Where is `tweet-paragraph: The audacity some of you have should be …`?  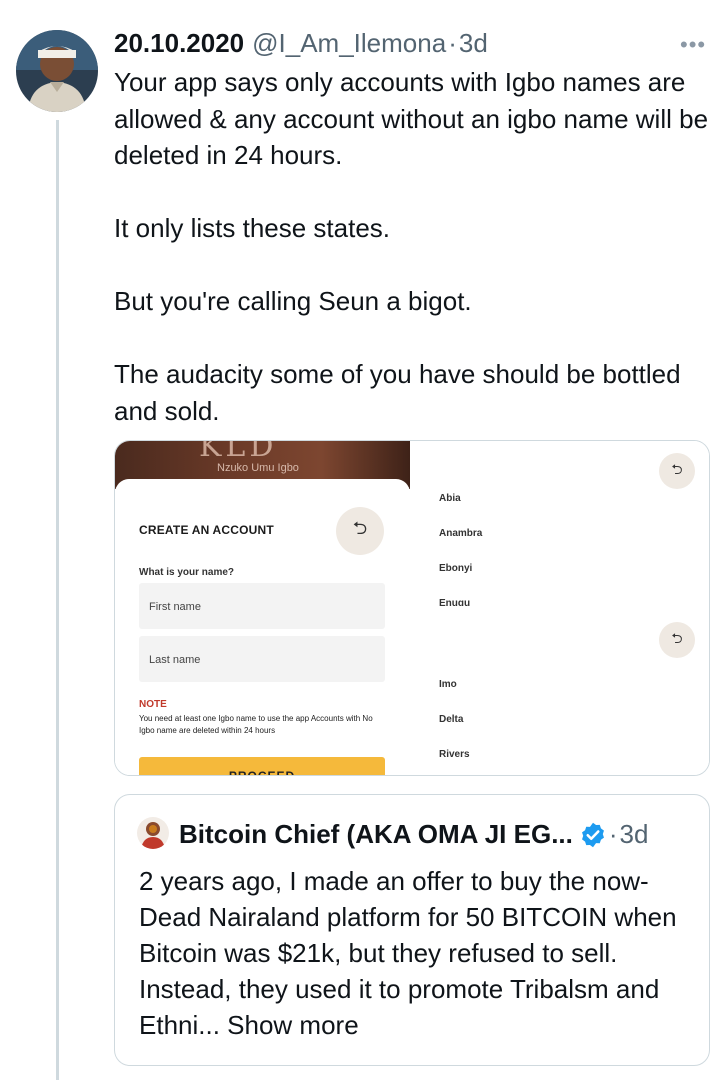 tweet-paragraph: The audacity some of you have should be … is located at coordinates (397, 392).